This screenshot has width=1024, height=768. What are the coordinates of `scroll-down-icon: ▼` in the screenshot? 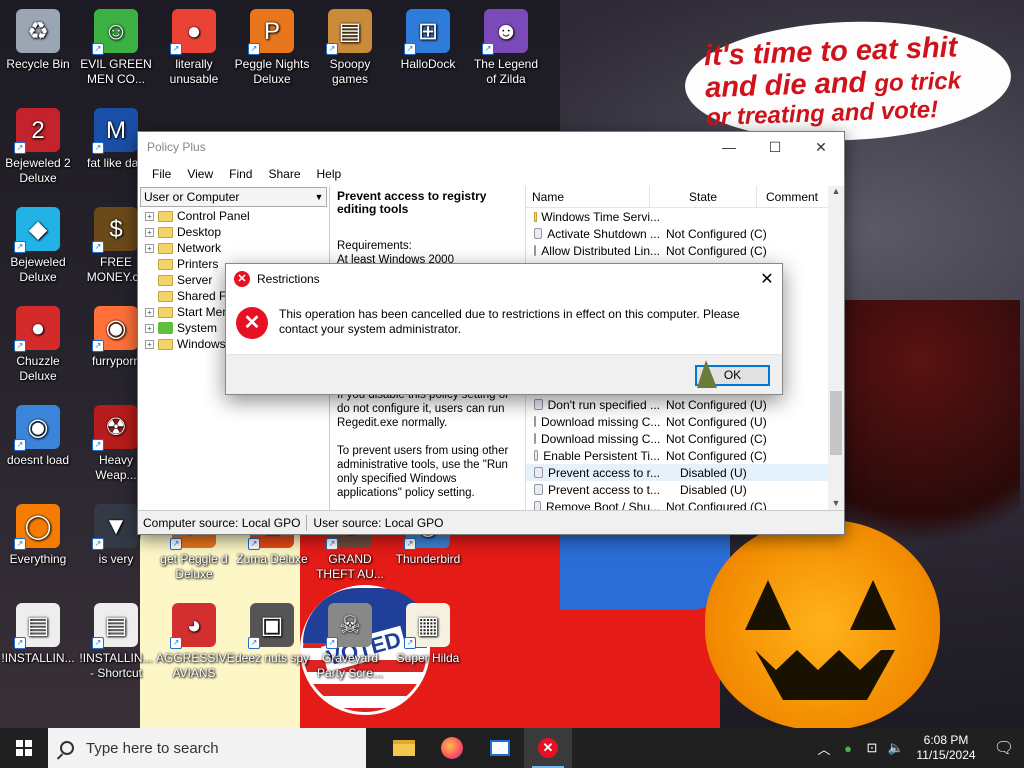 It's located at (836, 503).